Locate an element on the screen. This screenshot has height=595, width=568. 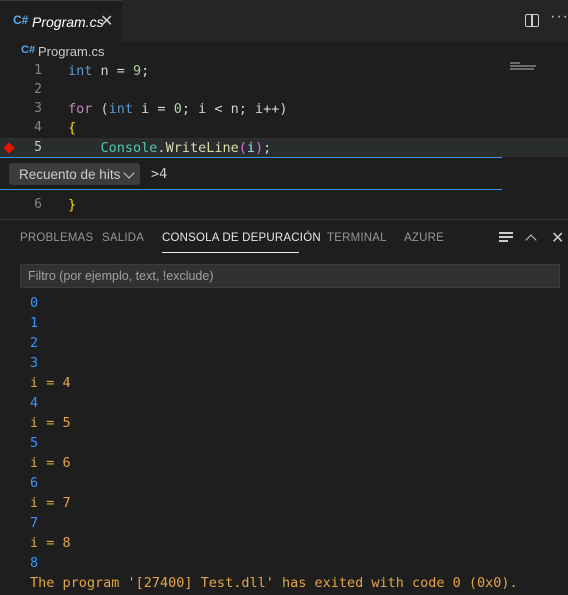
code-text: } is located at coordinates (72, 205).